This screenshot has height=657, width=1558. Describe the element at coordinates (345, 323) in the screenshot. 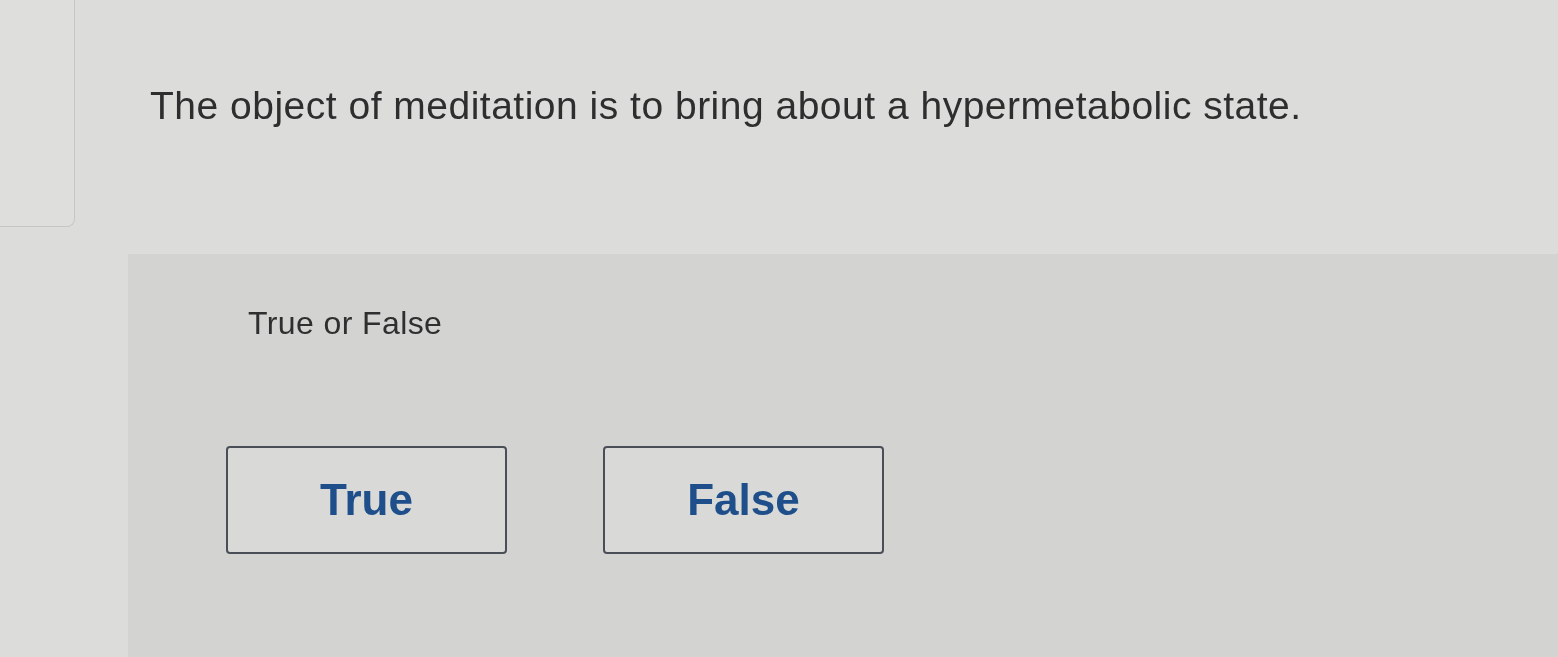

I see `instruction-text: True or False` at that location.